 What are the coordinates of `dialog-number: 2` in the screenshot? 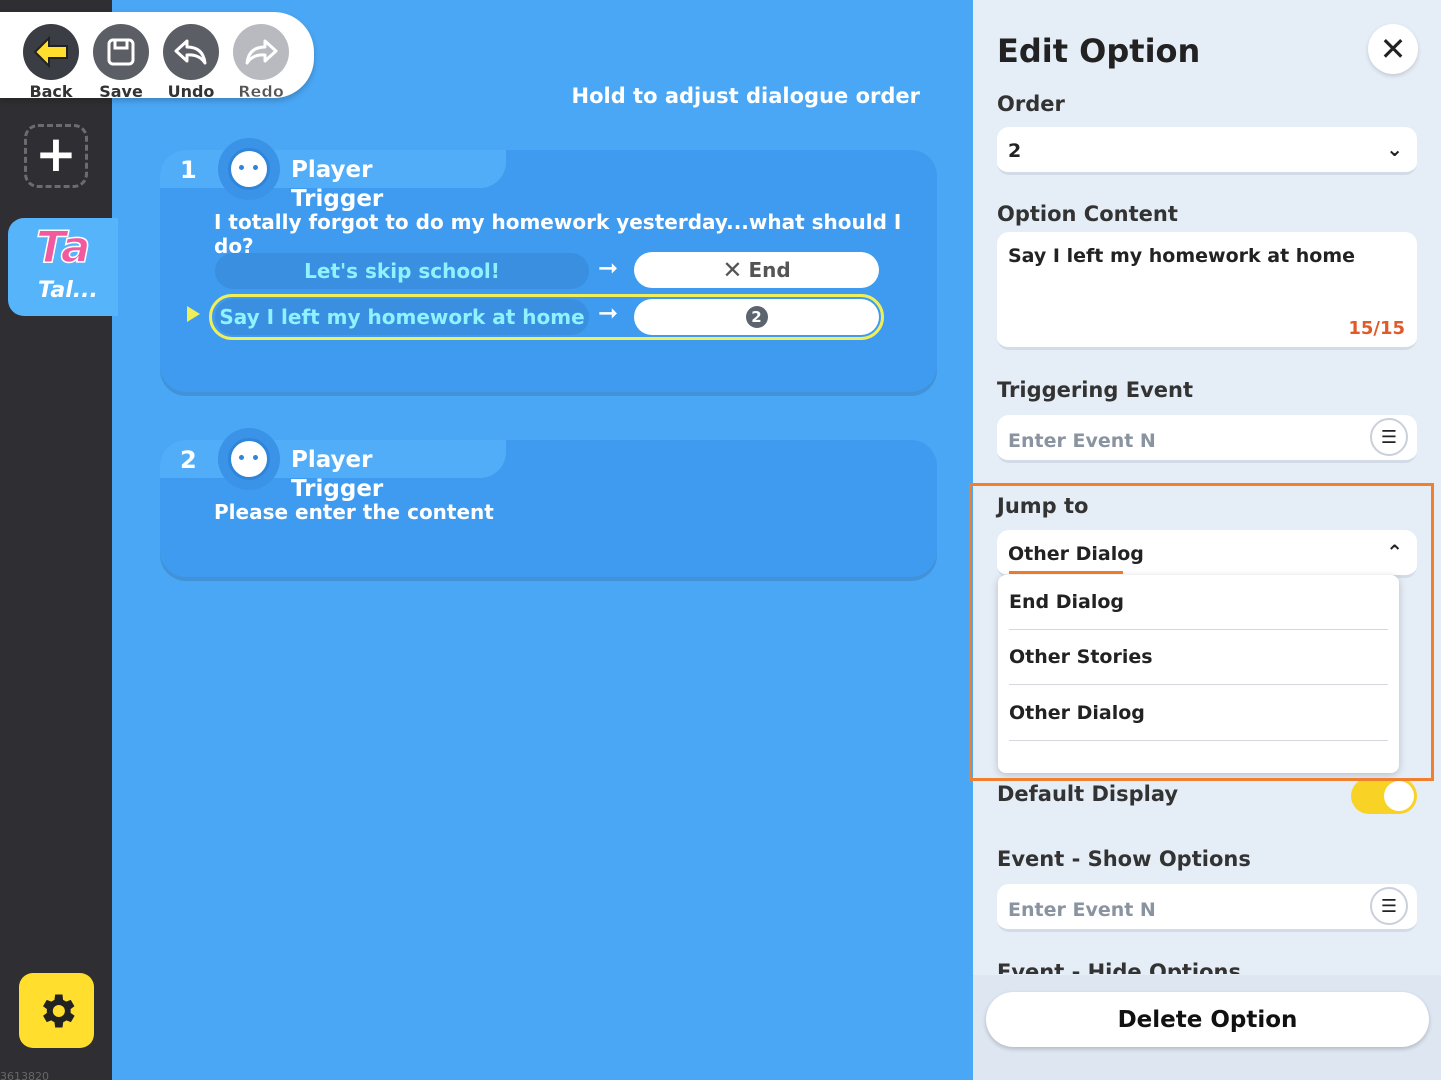 It's located at (188, 460).